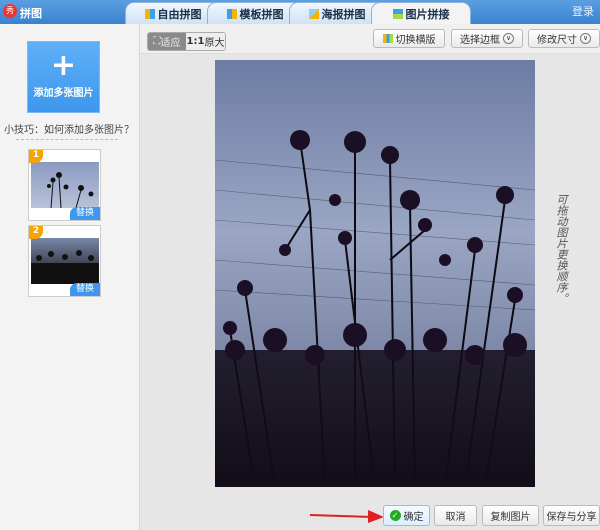 Image resolution: width=600 pixels, height=530 pixels. Describe the element at coordinates (63, 93) in the screenshot. I see `add-images-label: 添加多张图片` at that location.